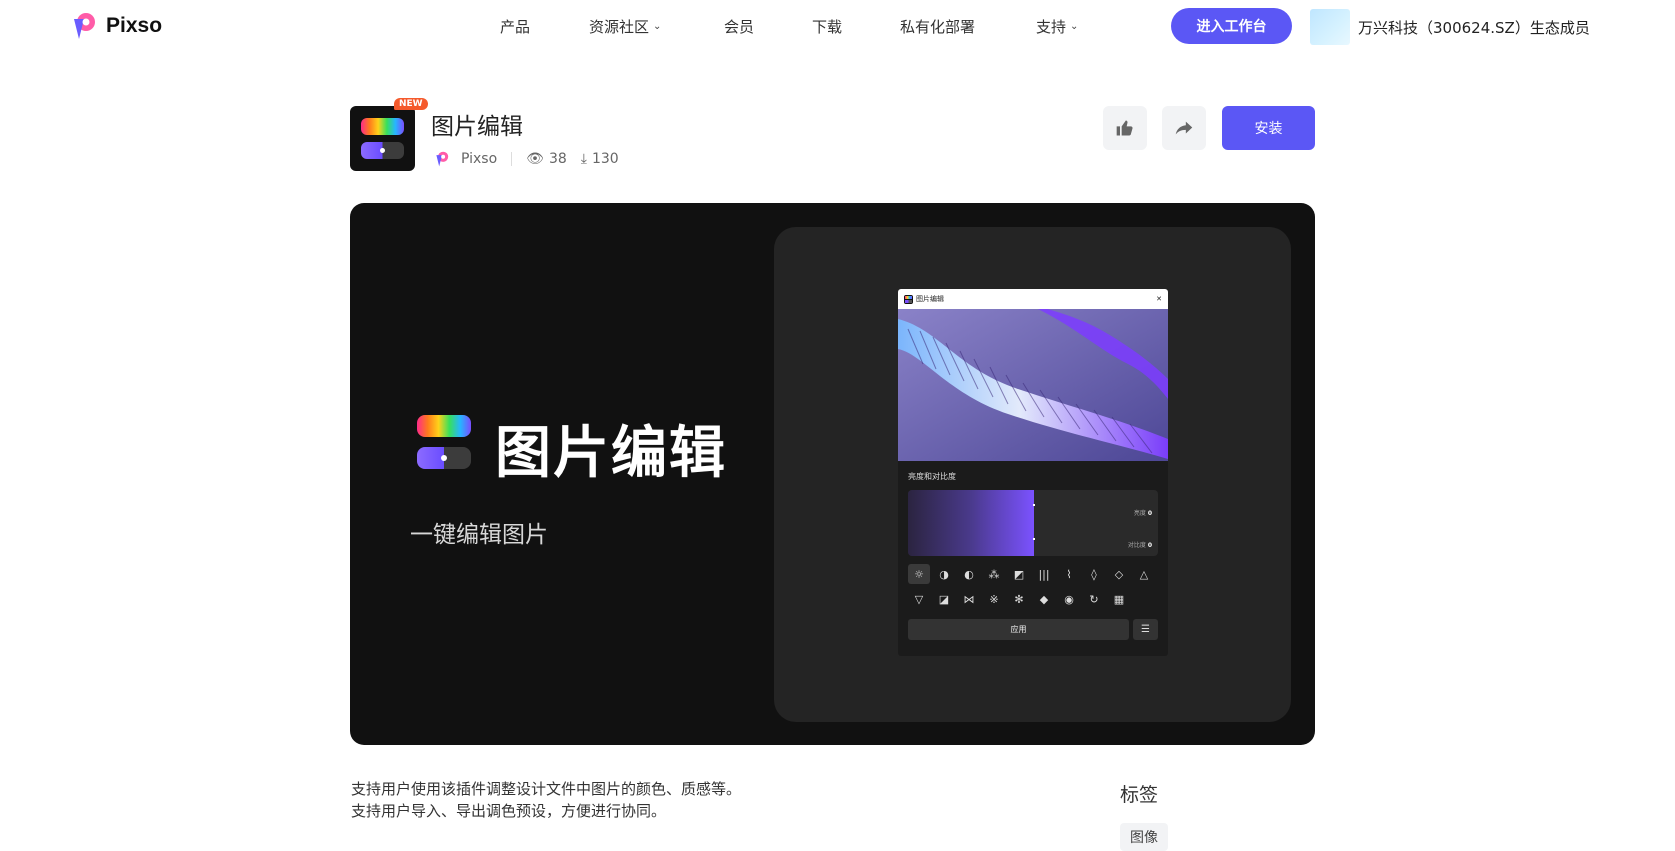 The height and width of the screenshot is (851, 1675). What do you see at coordinates (84, 26) in the screenshot?
I see `pixso-logo-icon` at bounding box center [84, 26].